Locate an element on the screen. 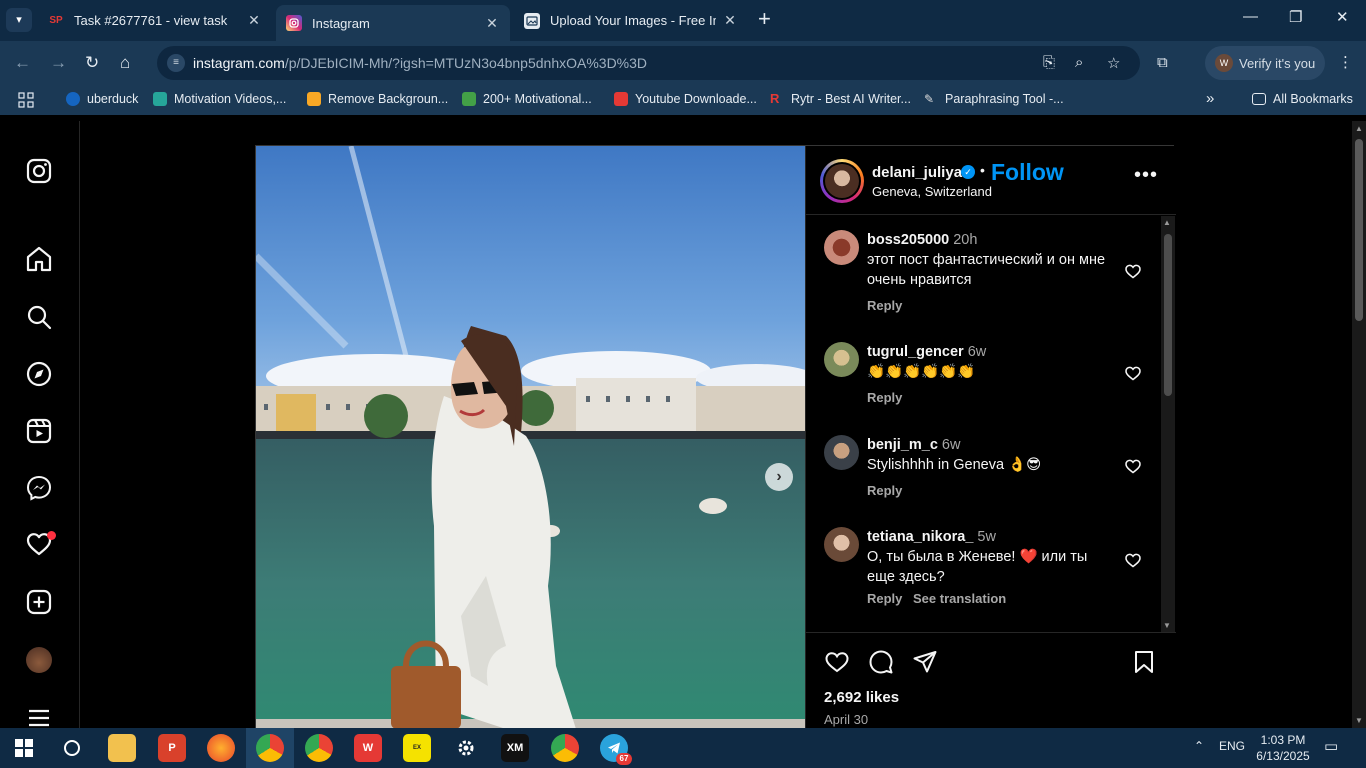 Image resolution: width=1366 pixels, height=768 pixels. all-bookmarks: All Bookmarks is located at coordinates (1302, 99).